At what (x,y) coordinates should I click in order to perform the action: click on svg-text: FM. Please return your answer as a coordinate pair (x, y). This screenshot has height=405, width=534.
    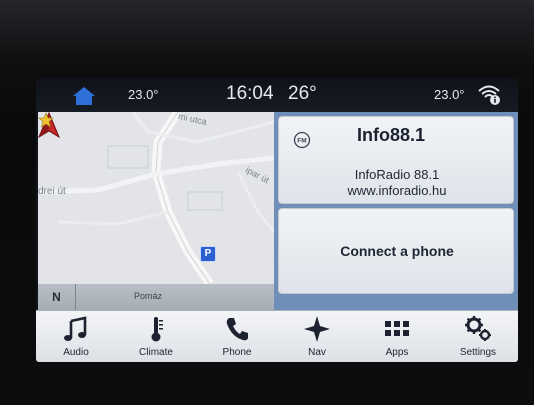
    Looking at the image, I should click on (301, 141).